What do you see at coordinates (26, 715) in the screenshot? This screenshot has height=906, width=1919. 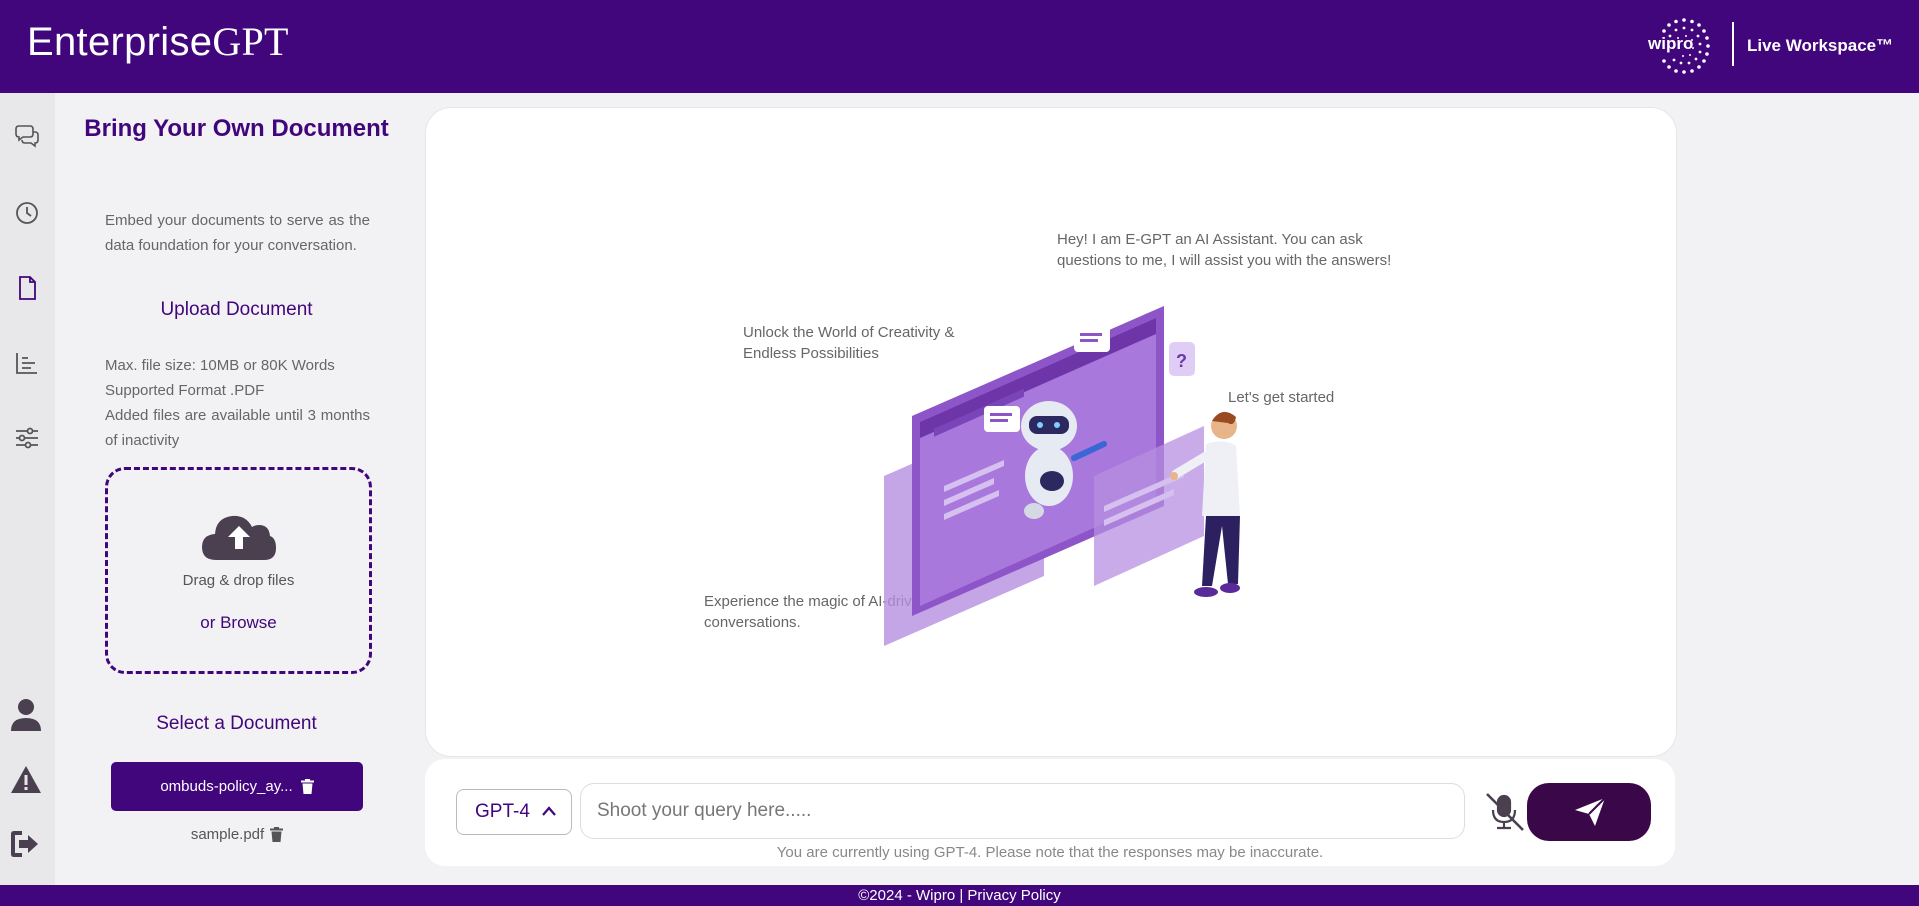 I see `user-icon` at bounding box center [26, 715].